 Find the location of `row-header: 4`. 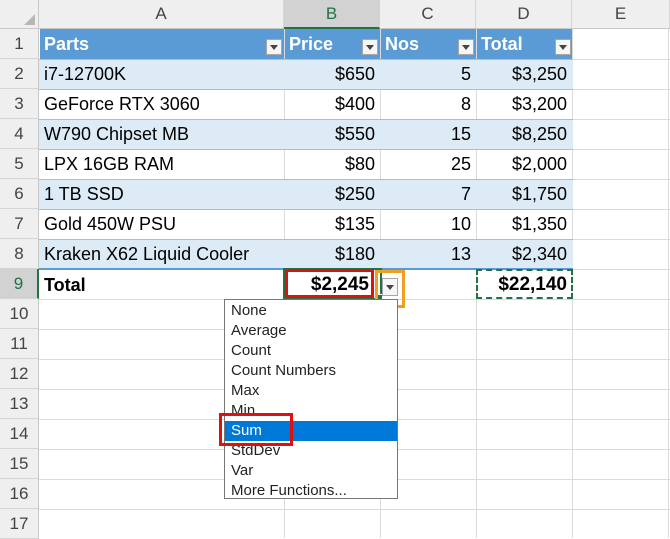

row-header: 4 is located at coordinates (19, 134).